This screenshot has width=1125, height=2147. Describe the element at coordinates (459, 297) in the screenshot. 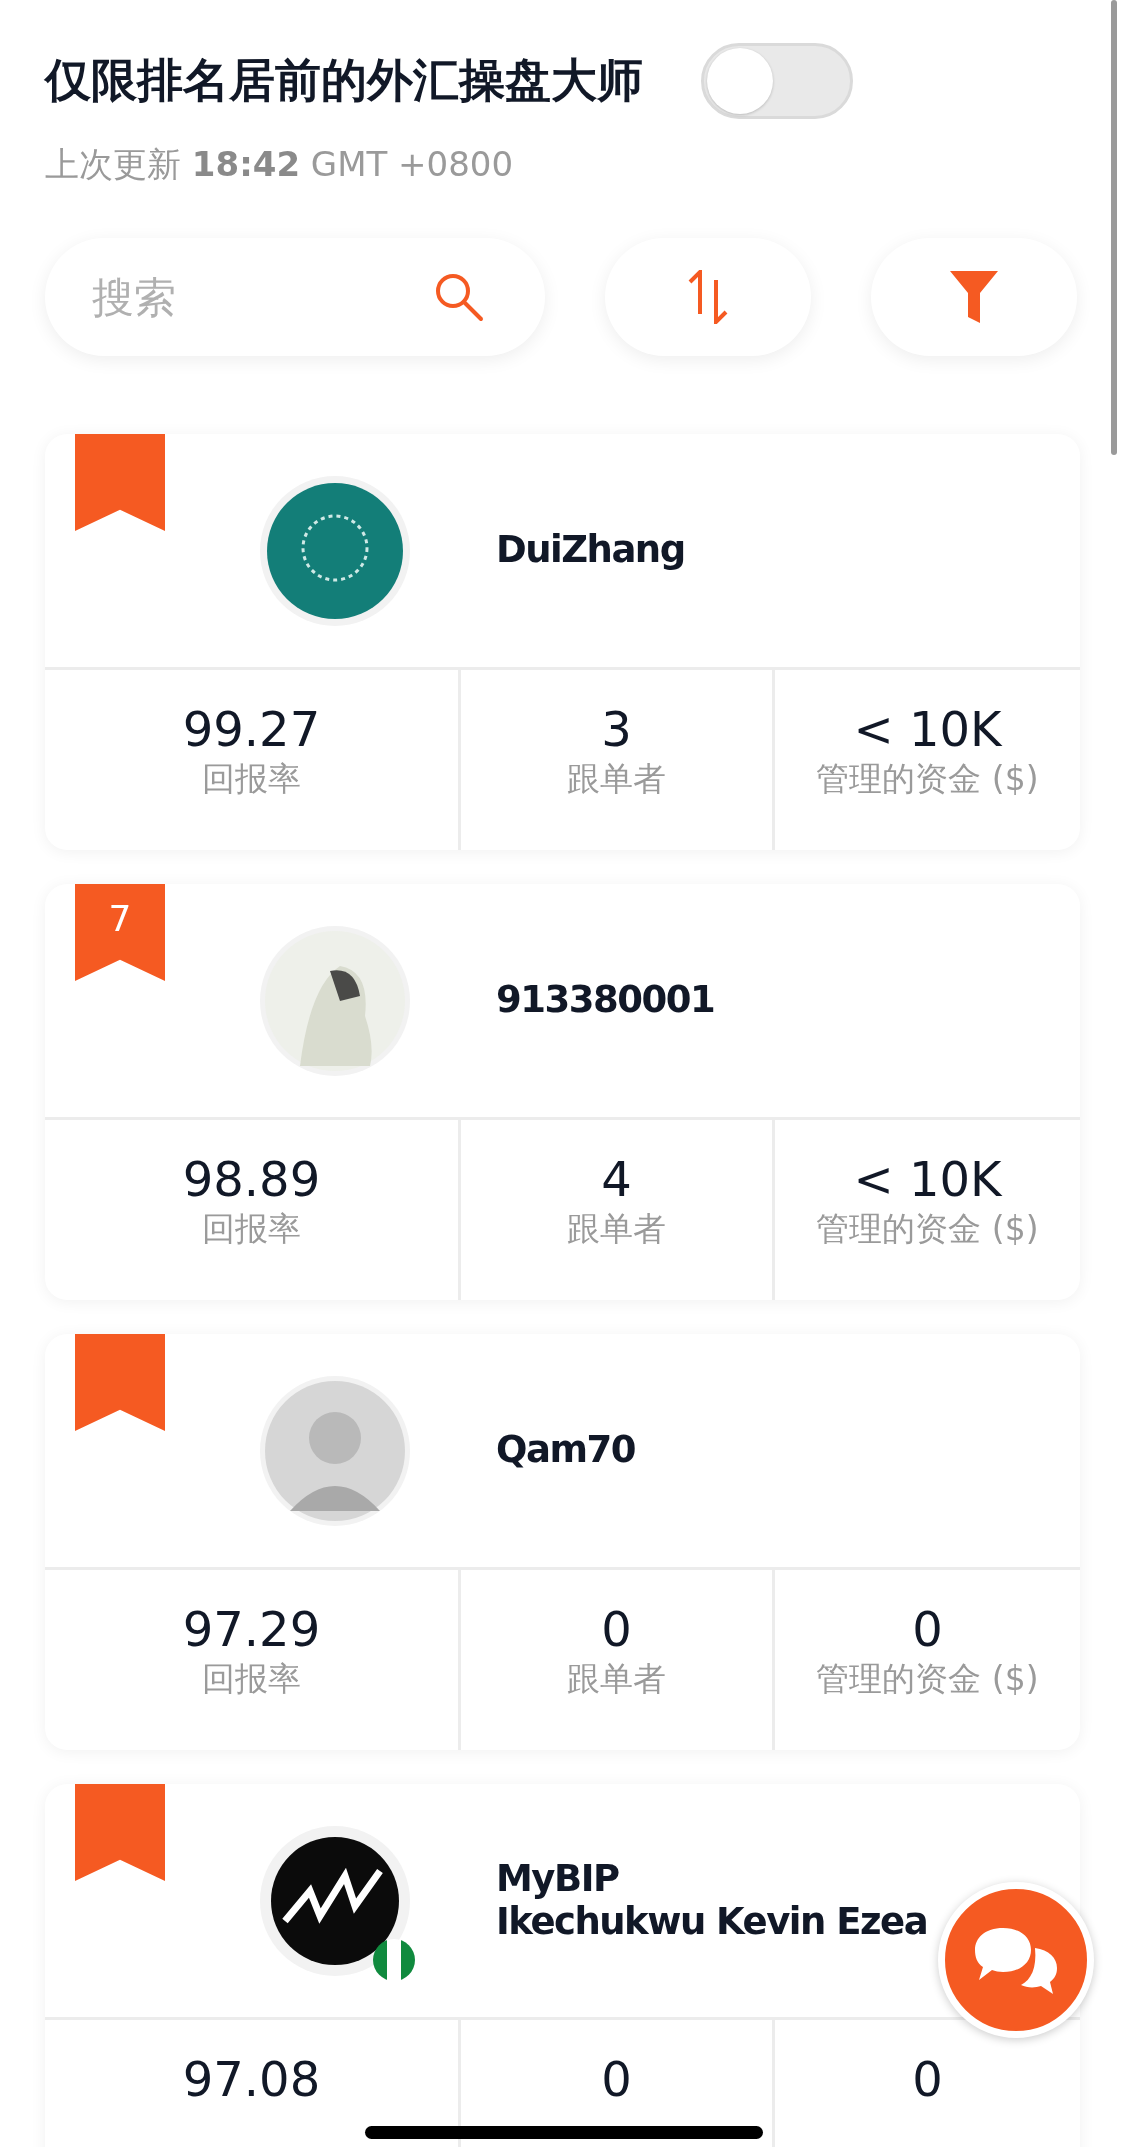

I see `search-icon` at that location.